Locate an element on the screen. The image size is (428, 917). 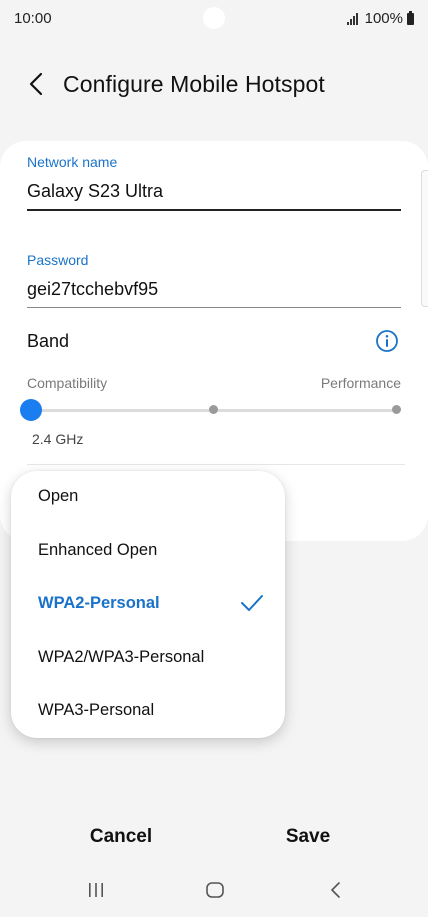
status-indicators: 100% is located at coordinates (380, 18).